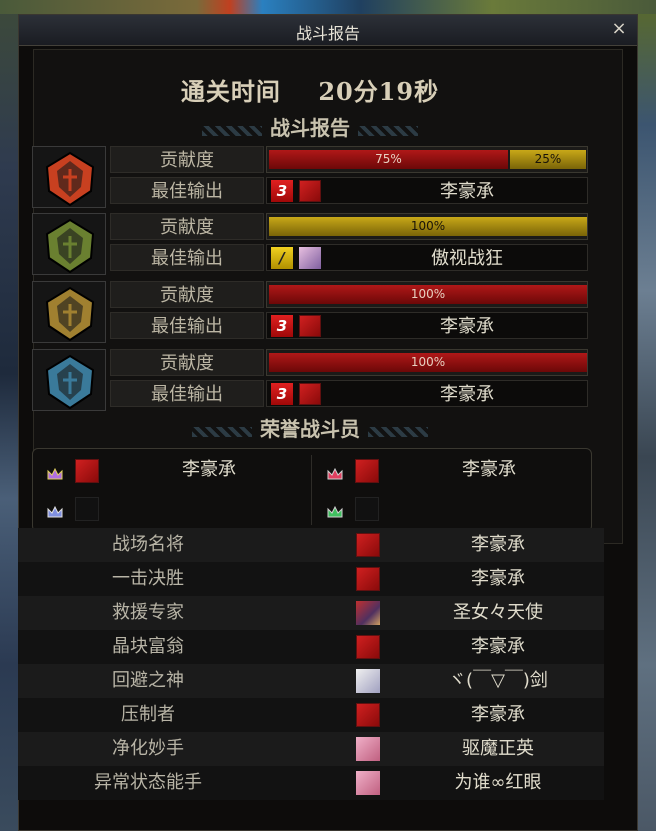  I want to click on rank-icon: /, so click(282, 258).